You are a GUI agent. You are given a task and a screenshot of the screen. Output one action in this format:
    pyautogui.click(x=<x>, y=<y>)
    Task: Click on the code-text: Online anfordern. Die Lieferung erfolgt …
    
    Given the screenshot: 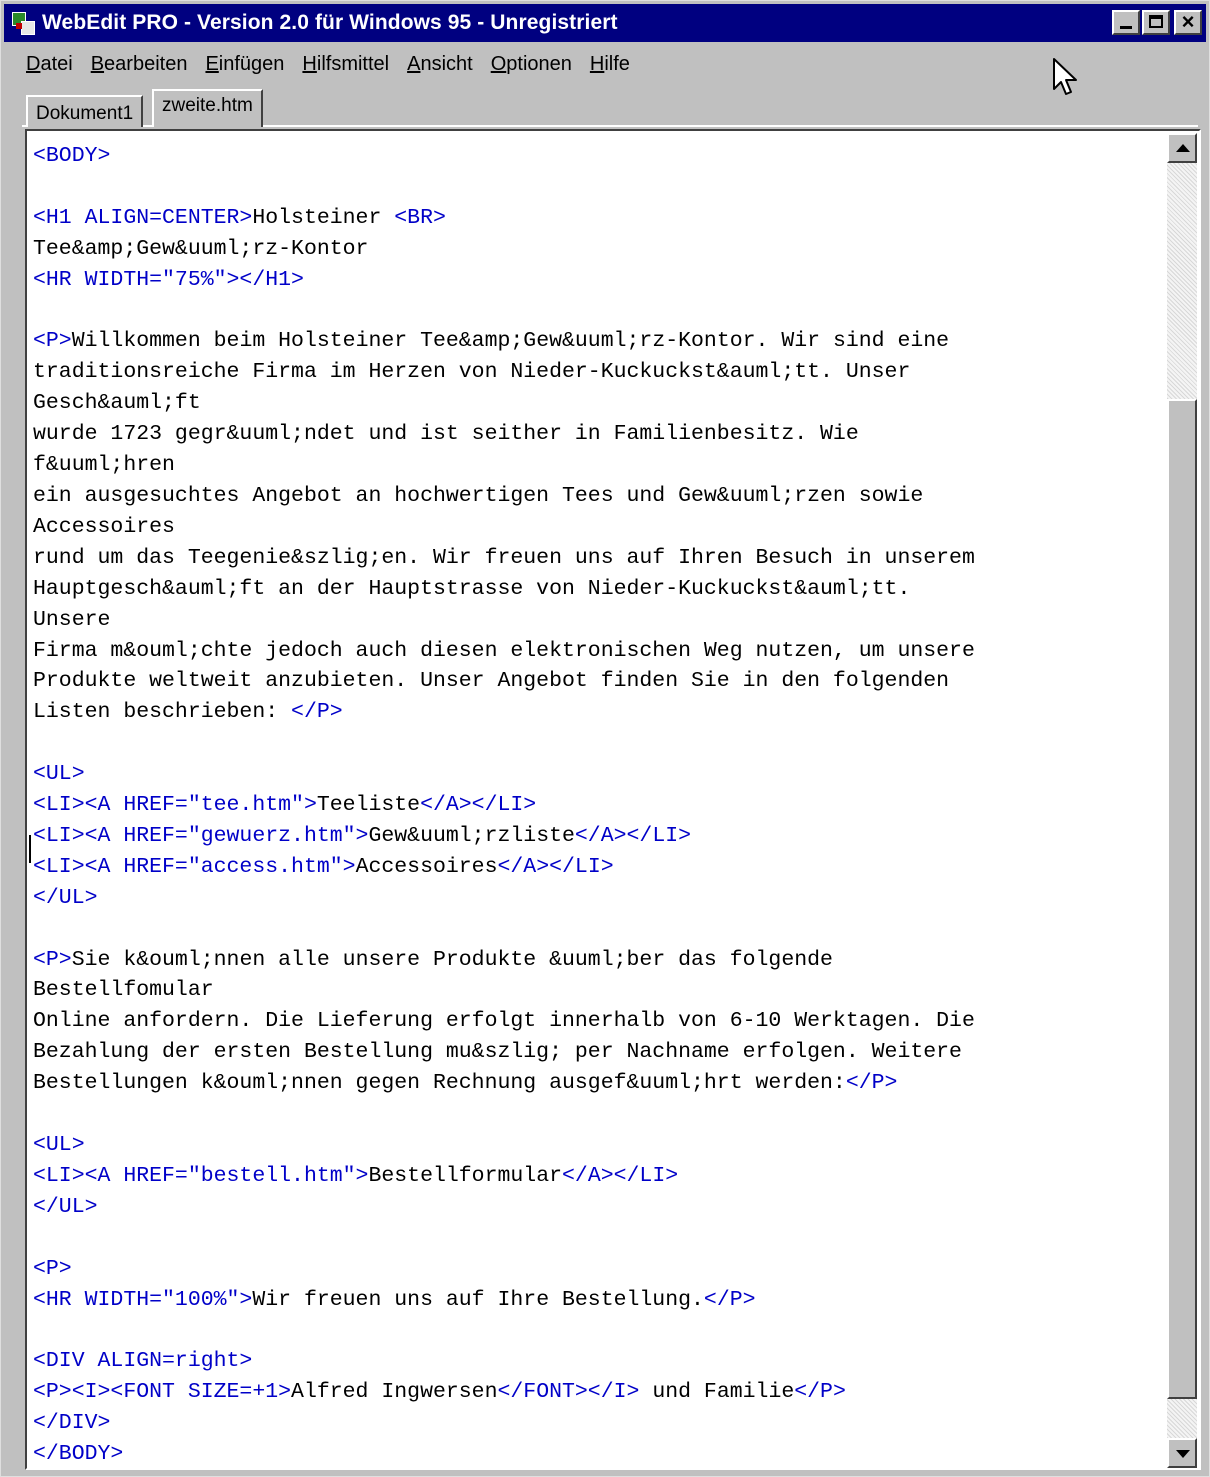 What is the action you would take?
    pyautogui.click(x=504, y=1021)
    